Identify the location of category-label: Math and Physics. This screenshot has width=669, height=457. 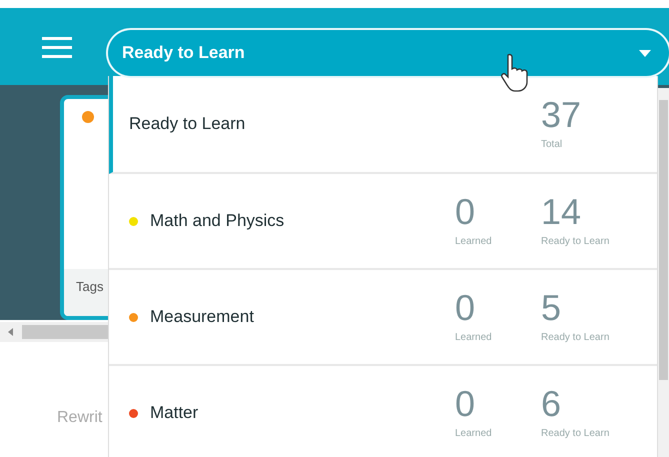
(217, 221).